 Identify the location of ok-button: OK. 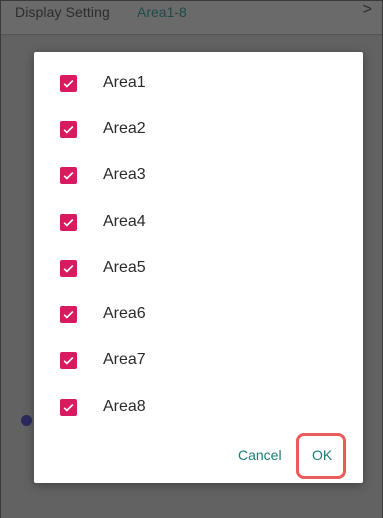
(322, 455).